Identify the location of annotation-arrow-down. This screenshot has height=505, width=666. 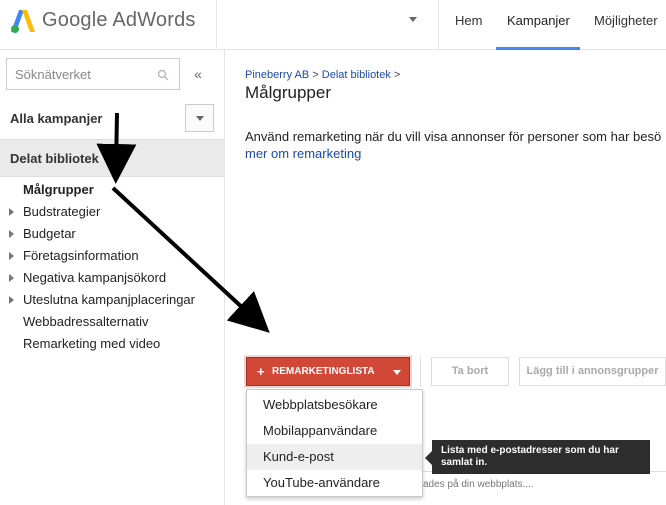
(116, 148).